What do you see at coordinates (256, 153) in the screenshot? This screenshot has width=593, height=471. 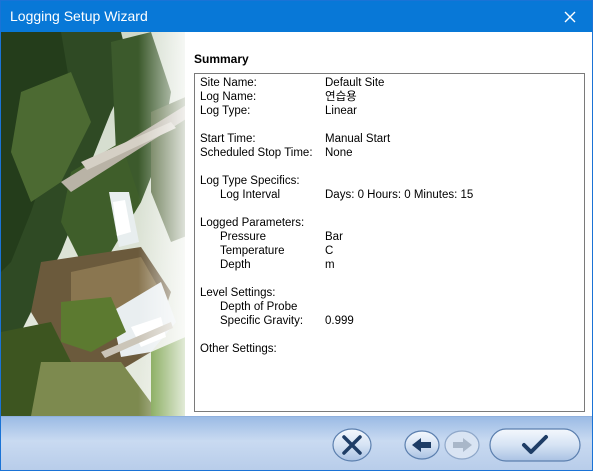 I see `scheduled-stop-time-label: Scheduled Stop Time:` at bounding box center [256, 153].